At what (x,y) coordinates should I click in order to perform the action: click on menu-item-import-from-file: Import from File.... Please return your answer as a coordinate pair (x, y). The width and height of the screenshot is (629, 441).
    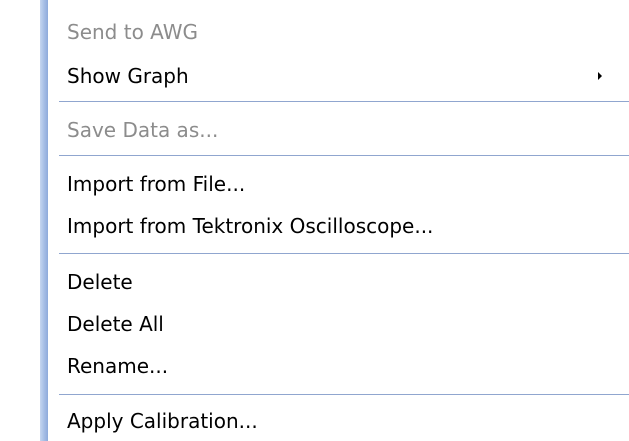
    Looking at the image, I should click on (338, 184).